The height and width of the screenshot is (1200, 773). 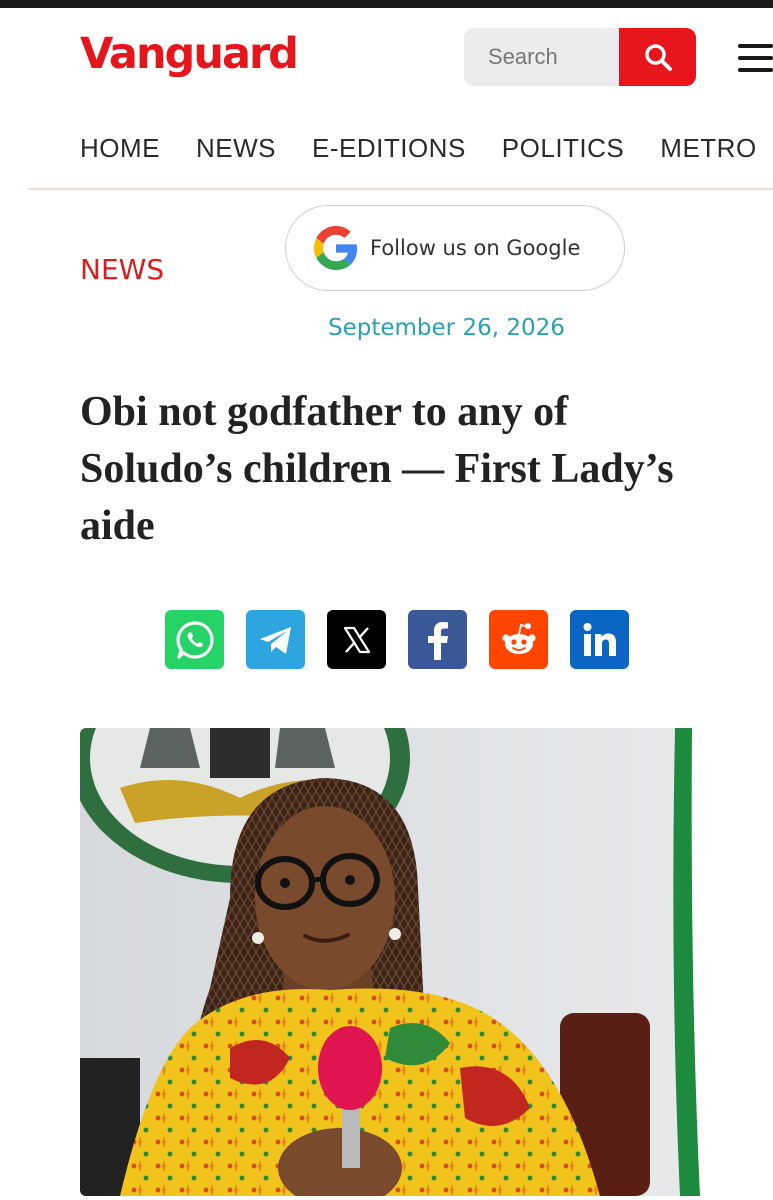 I want to click on linkedin-icon, so click(x=599, y=639).